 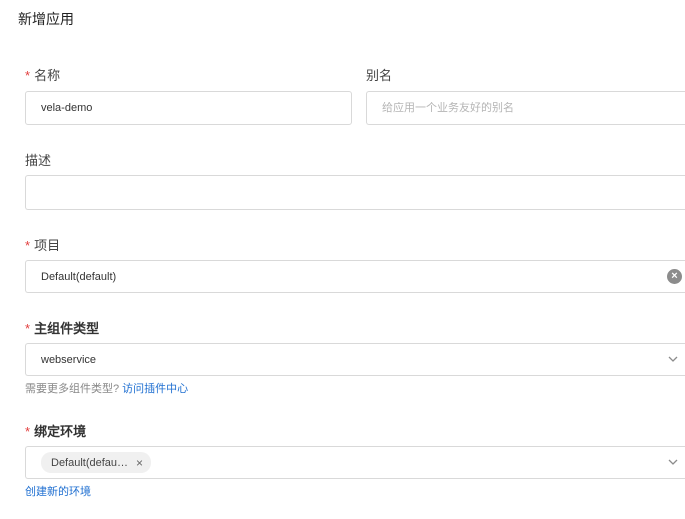 I want to click on component-type-hint-text: 需要更多组件类型?, so click(x=72, y=389).